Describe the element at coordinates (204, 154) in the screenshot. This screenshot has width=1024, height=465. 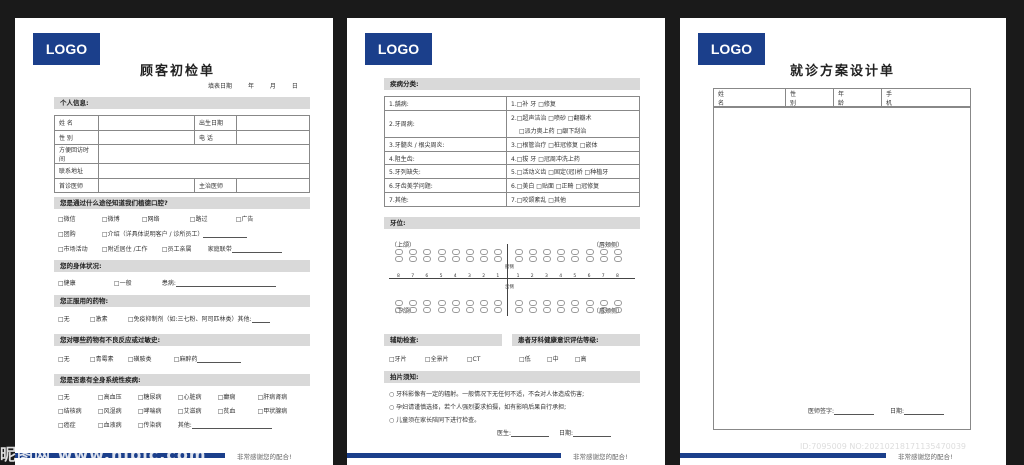
I see `callback-time-field` at that location.